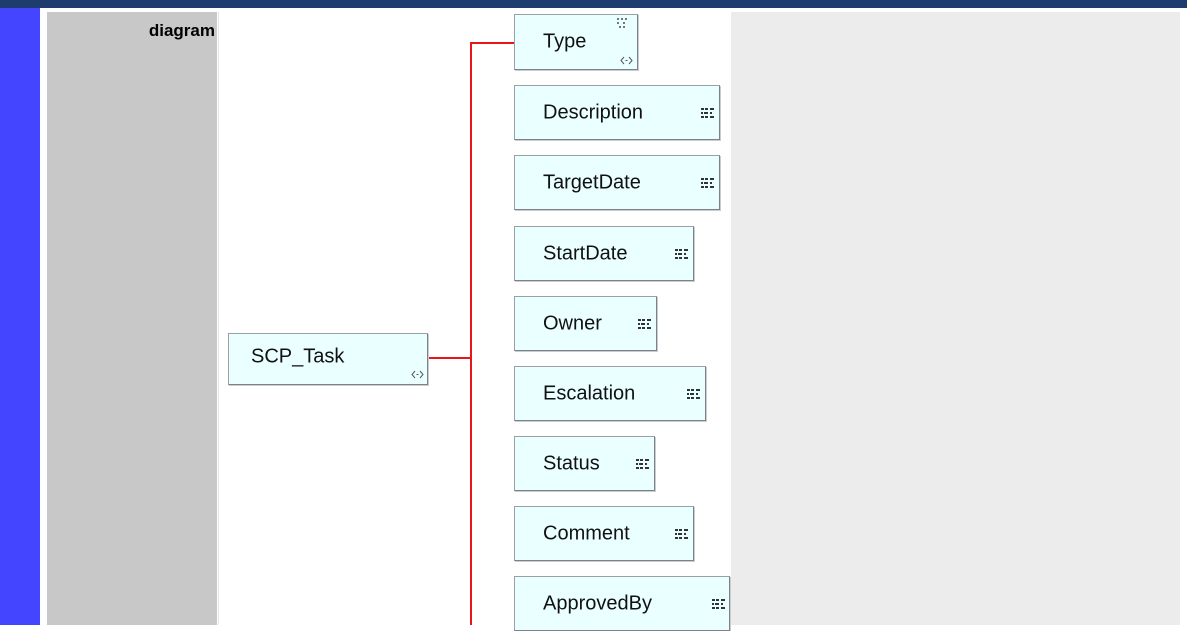  Describe the element at coordinates (565, 41) in the screenshot. I see `element-node-label: Type` at that location.